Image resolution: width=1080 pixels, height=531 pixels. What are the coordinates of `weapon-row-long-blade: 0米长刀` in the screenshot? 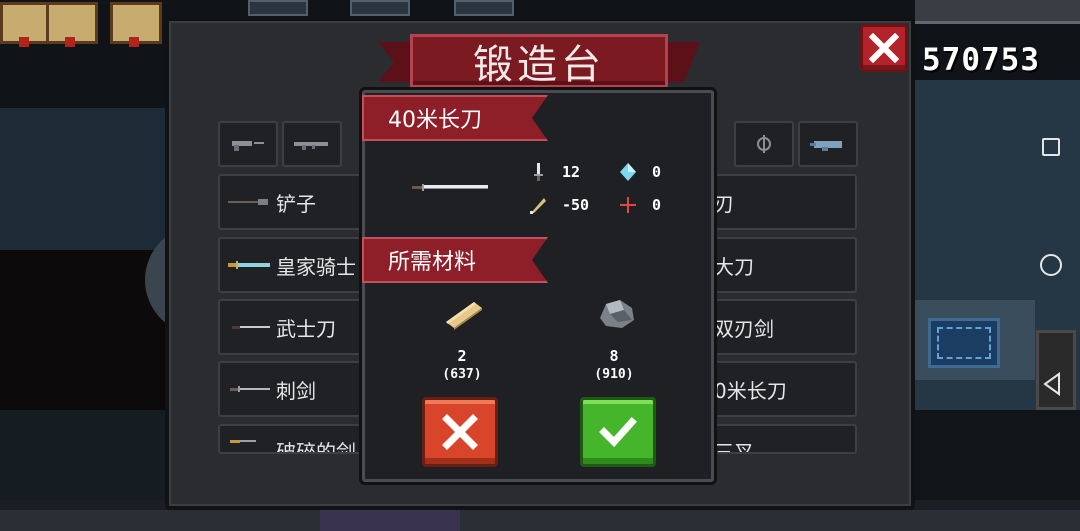 It's located at (784, 389).